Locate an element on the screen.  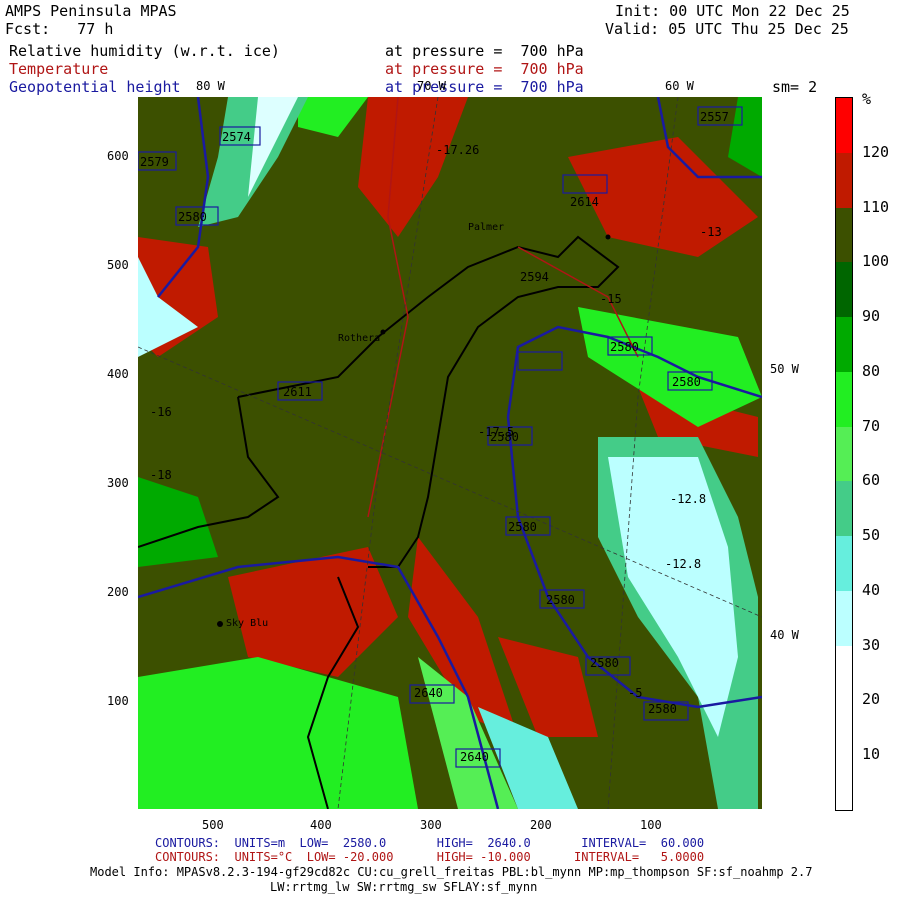
colorbar-tick-label: 60 is located at coordinates (871, 480).